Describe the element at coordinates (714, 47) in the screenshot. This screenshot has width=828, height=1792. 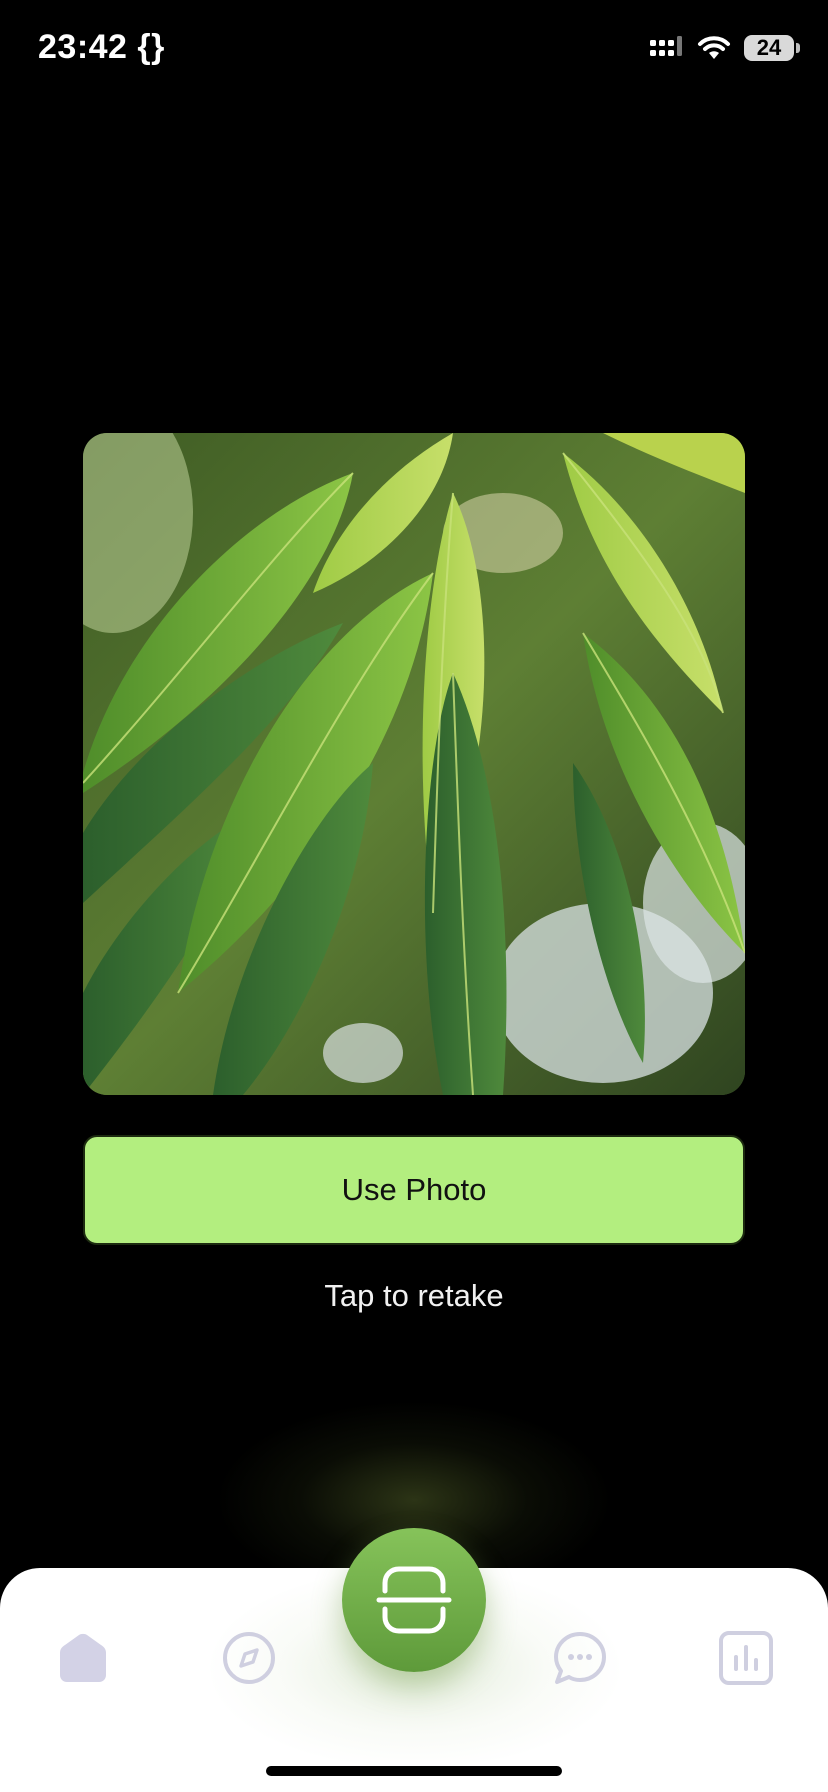
I see `wifi-icon` at that location.